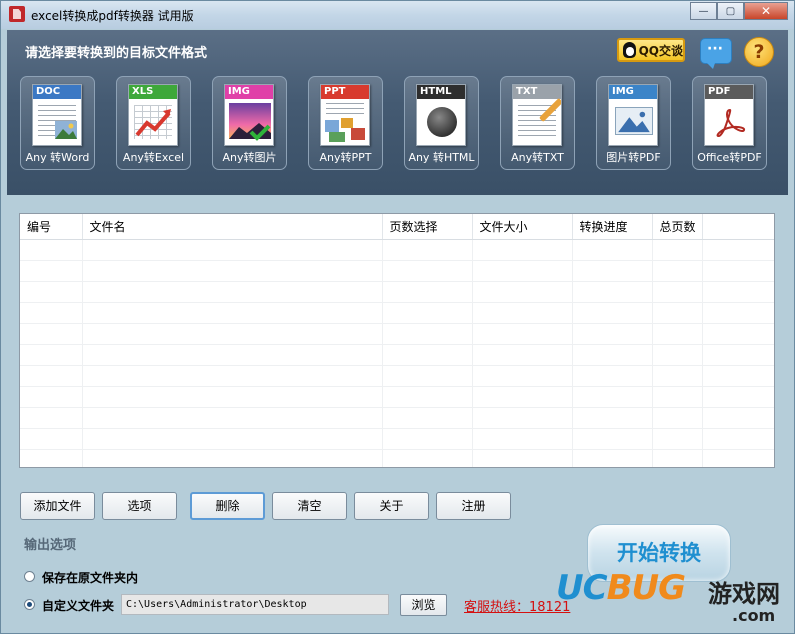 This screenshot has height=634, width=795. I want to click on format-label: Office转PDF, so click(729, 157).